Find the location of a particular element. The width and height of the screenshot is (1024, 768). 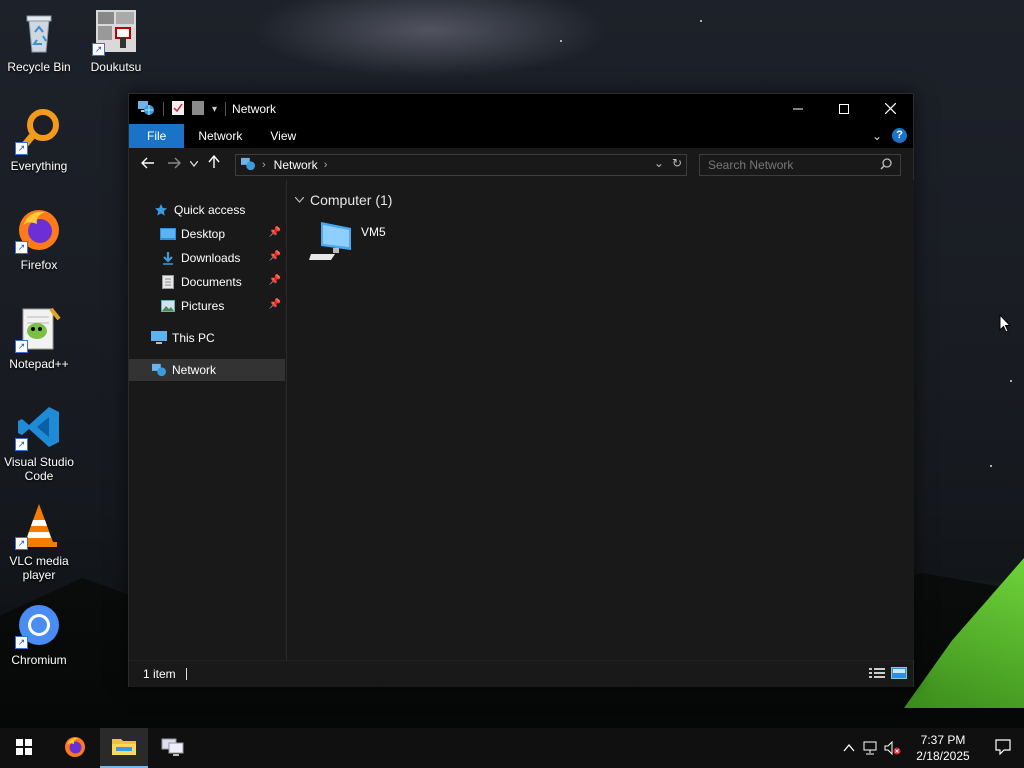

sidebar-item-label: This PC is located at coordinates (193, 338).